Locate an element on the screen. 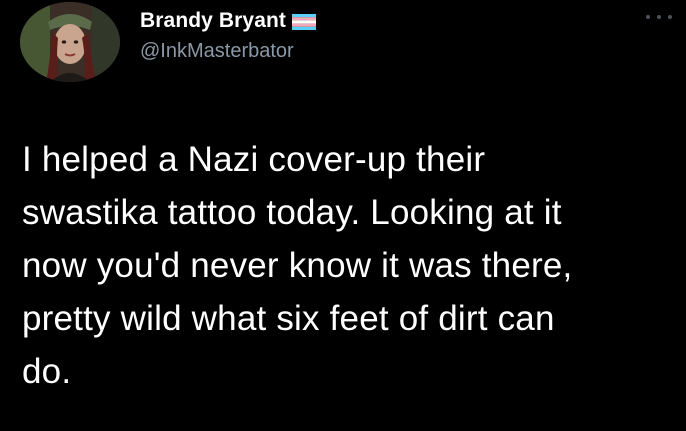 The image size is (686, 431). more-dots-icon is located at coordinates (659, 17).